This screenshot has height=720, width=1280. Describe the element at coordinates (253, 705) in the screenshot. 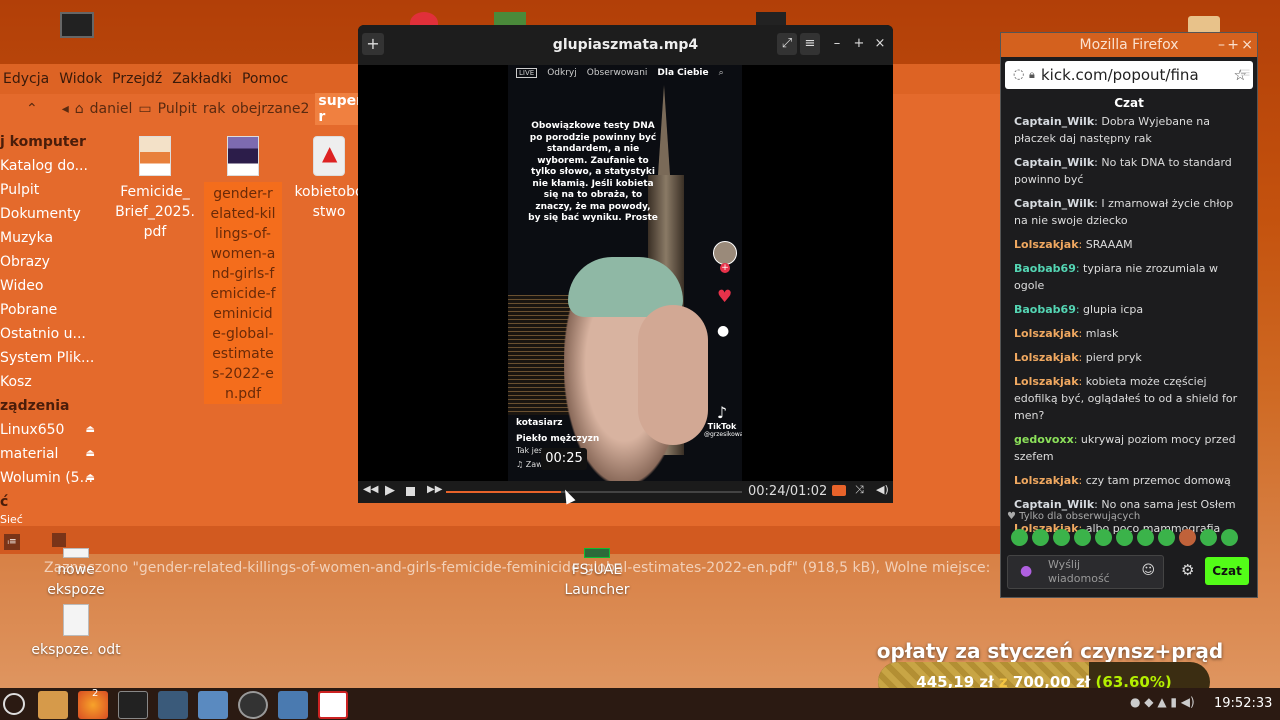

I see `obs-taskbar-icon` at that location.